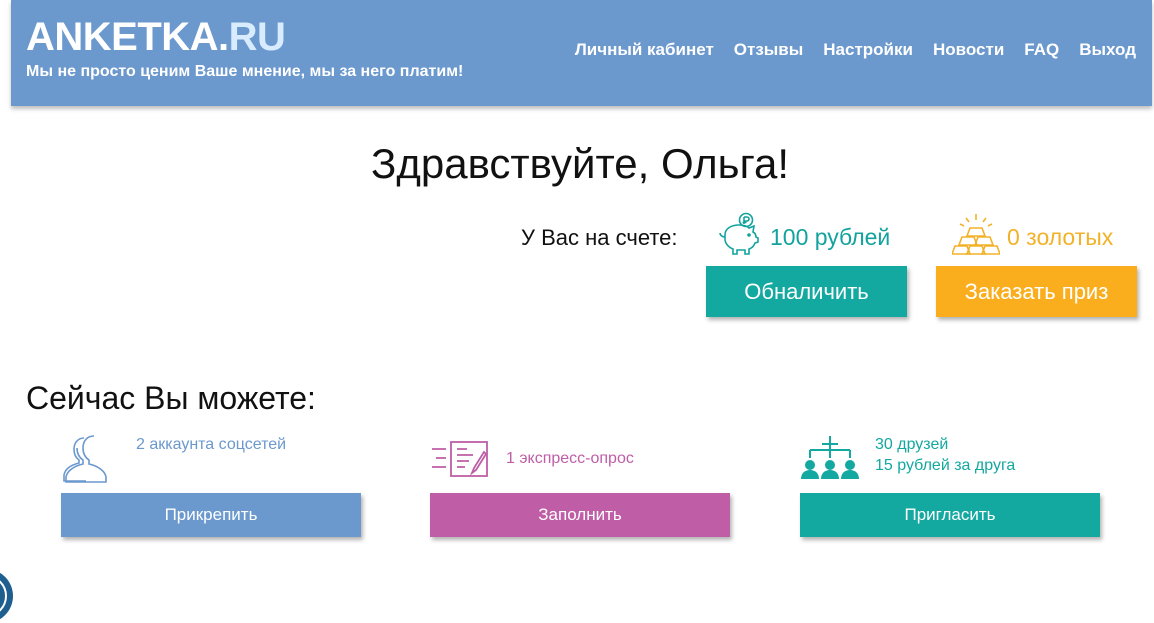 Image resolution: width=1154 pixels, height=623 pixels. What do you see at coordinates (868, 50) in the screenshot?
I see `nav-settings: Настройки` at bounding box center [868, 50].